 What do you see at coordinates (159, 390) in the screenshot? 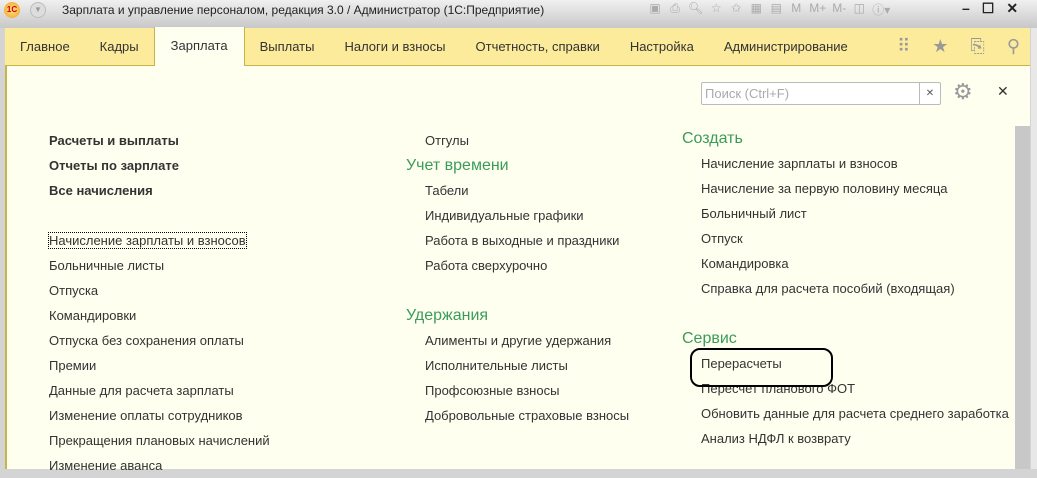
I see `list-item: Данные для расчета зарплаты` at bounding box center [159, 390].